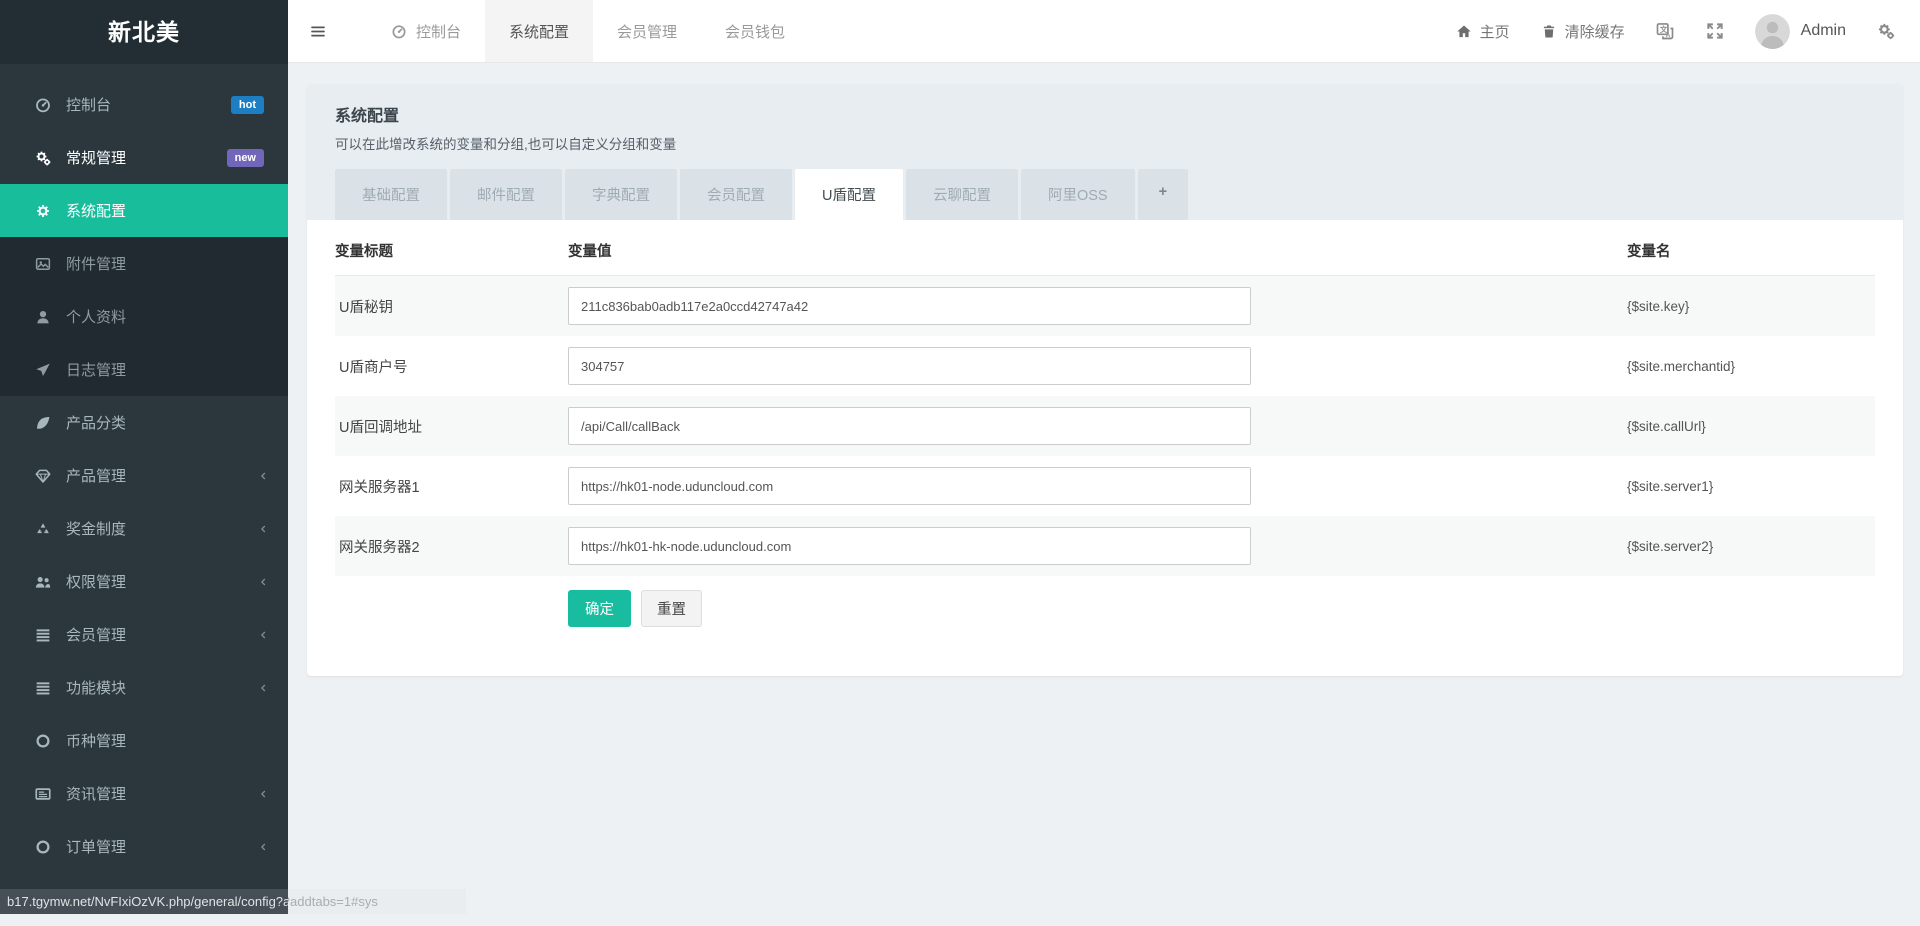 Image resolution: width=1920 pixels, height=926 pixels. I want to click on gateway-server-1-input, so click(909, 486).